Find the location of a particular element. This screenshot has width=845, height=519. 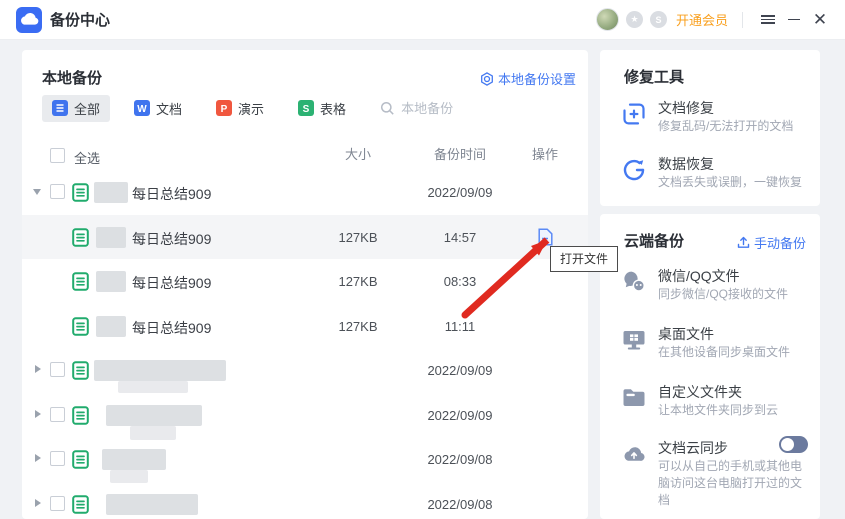

spreadsheet-icon: S is located at coordinates (306, 108).